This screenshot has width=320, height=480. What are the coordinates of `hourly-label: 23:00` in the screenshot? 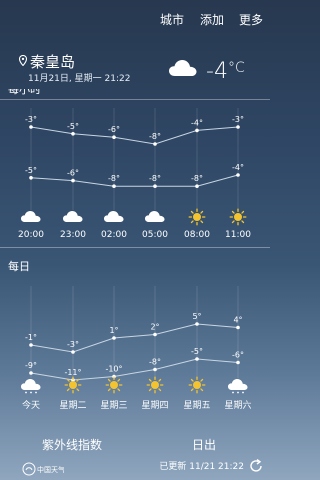 It's located at (73, 235).